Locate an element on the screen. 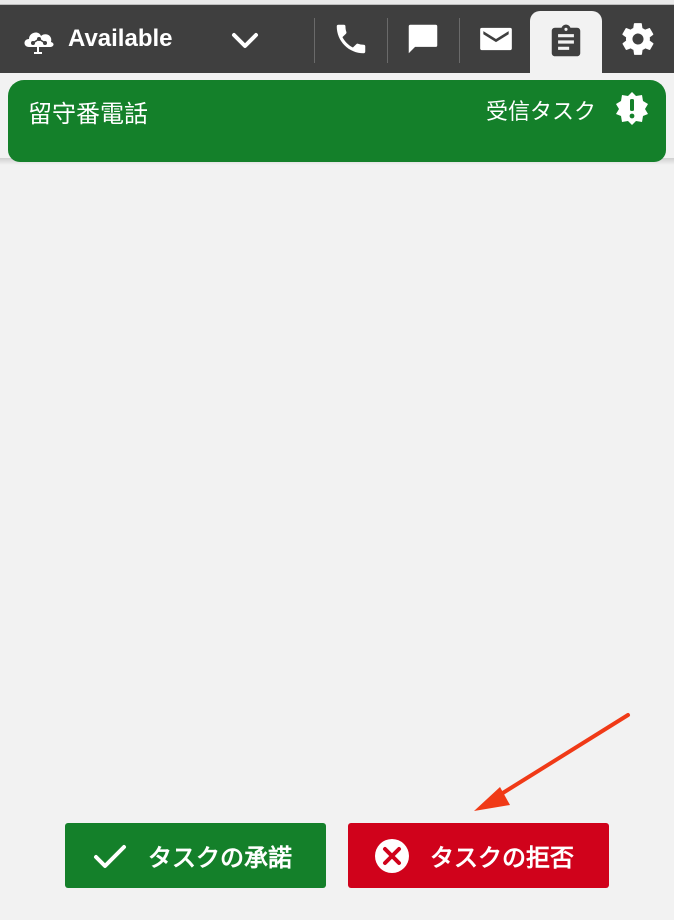 Image resolution: width=674 pixels, height=920 pixels. tasks-tab is located at coordinates (566, 42).